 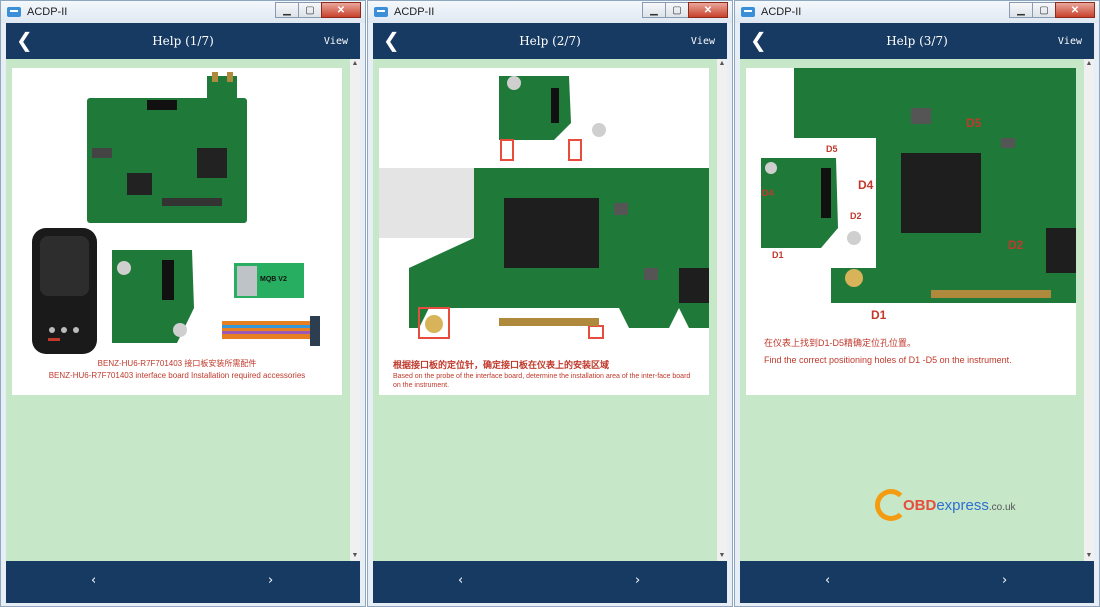 What do you see at coordinates (879, 315) in the screenshot?
I see `hole-label-d1: D1` at bounding box center [879, 315].